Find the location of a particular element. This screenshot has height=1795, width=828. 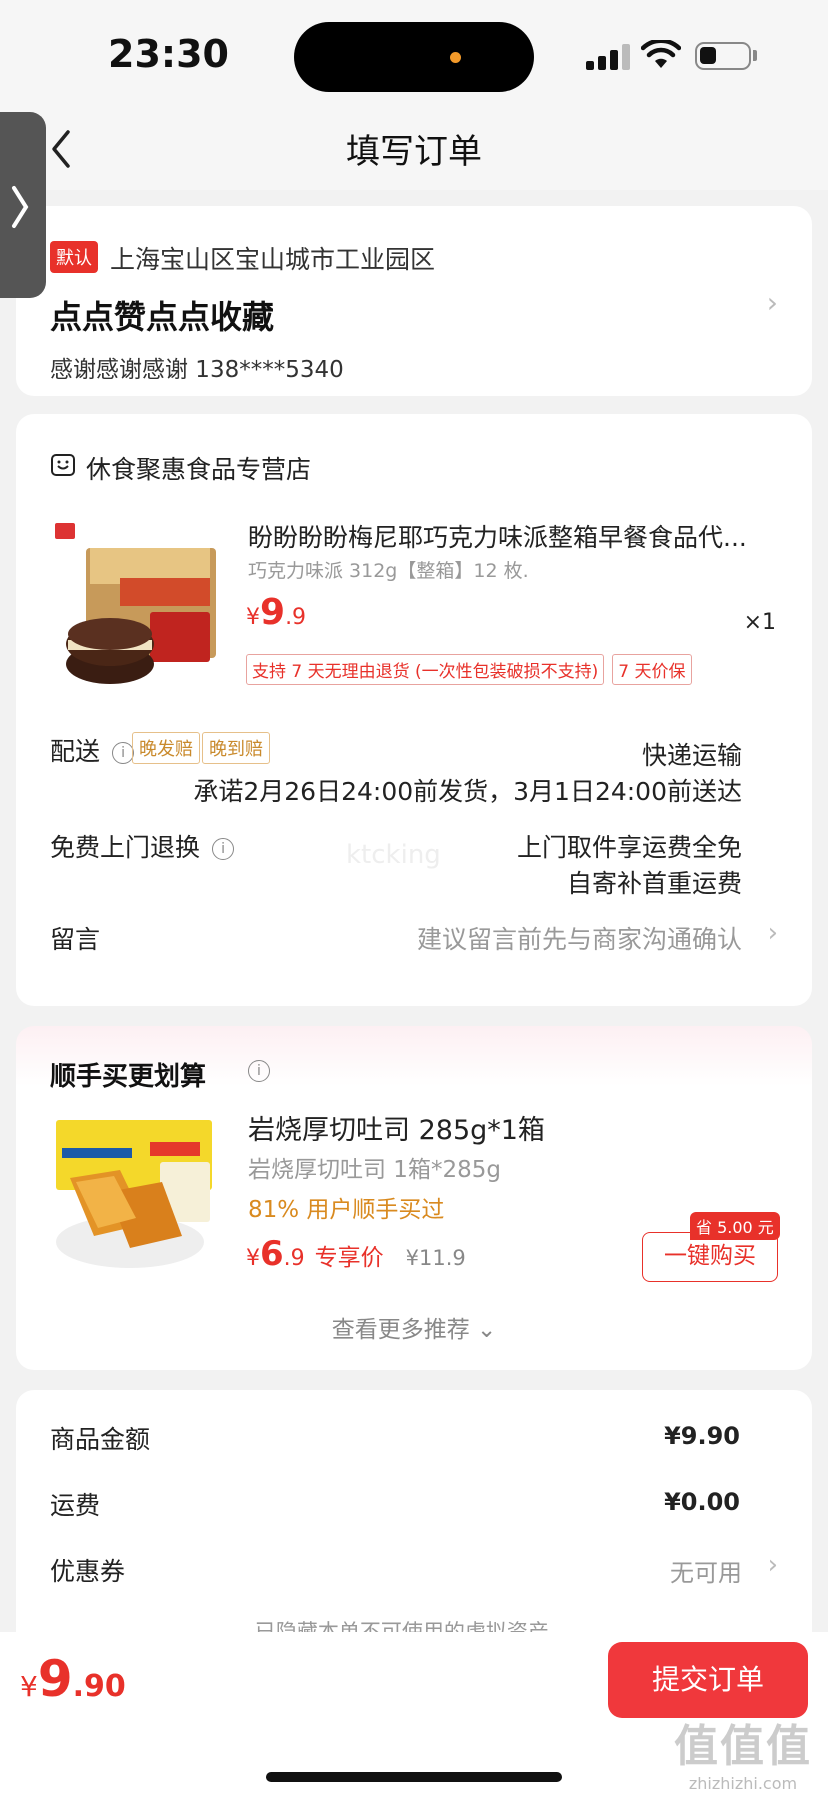

message-input: 建议留言前先与商家沟通确认 is located at coordinates (579, 938).